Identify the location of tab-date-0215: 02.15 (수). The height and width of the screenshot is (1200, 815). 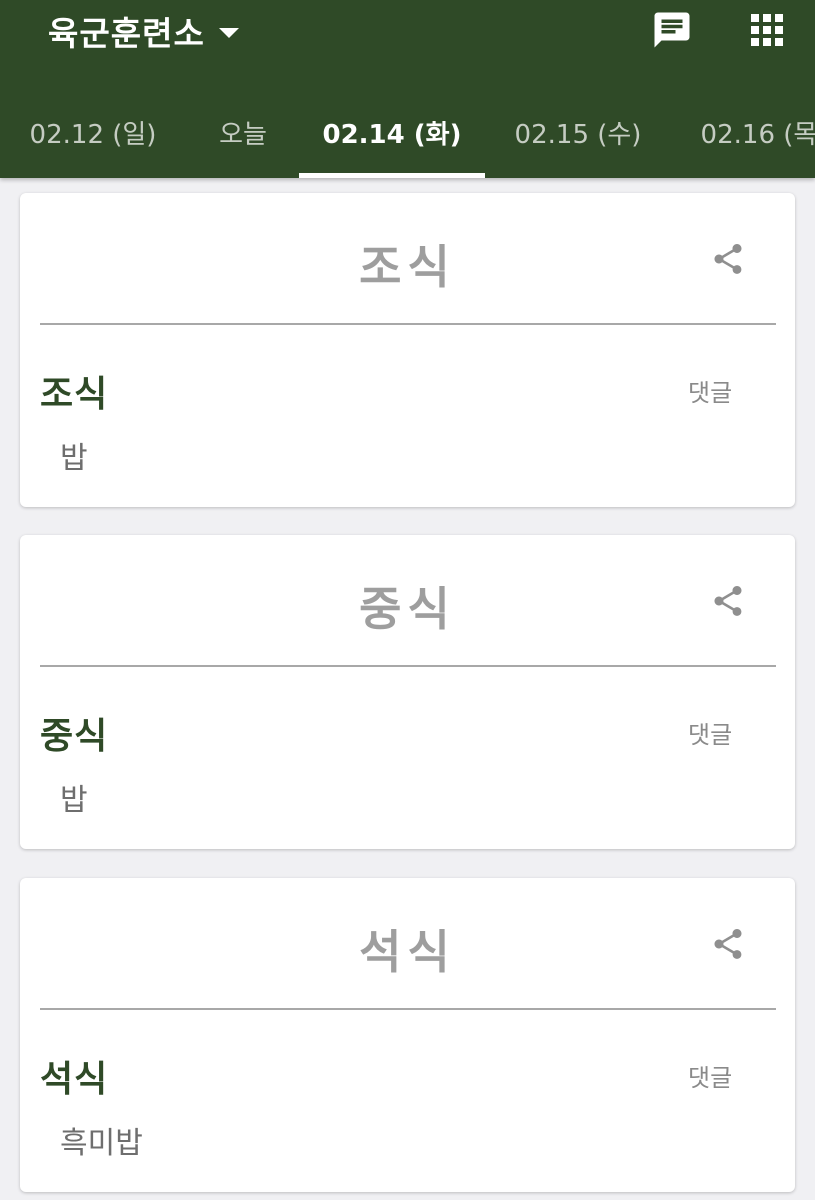
(578, 132).